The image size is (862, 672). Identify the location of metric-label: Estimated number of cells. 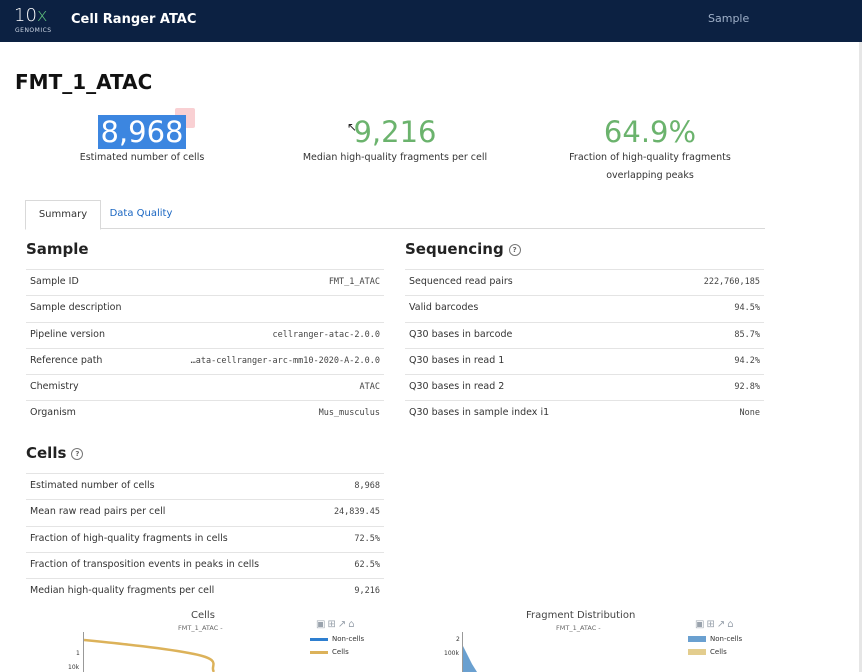
(142, 157).